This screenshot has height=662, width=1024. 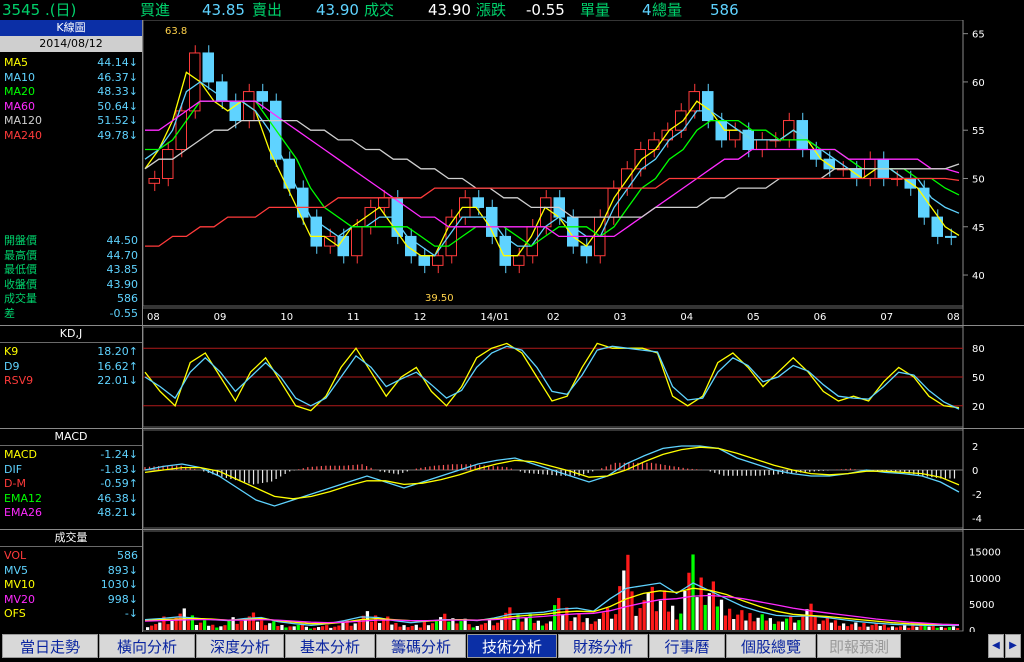 What do you see at coordinates (996, 646) in the screenshot?
I see `tab-scroll-left-icon: ◀` at bounding box center [996, 646].